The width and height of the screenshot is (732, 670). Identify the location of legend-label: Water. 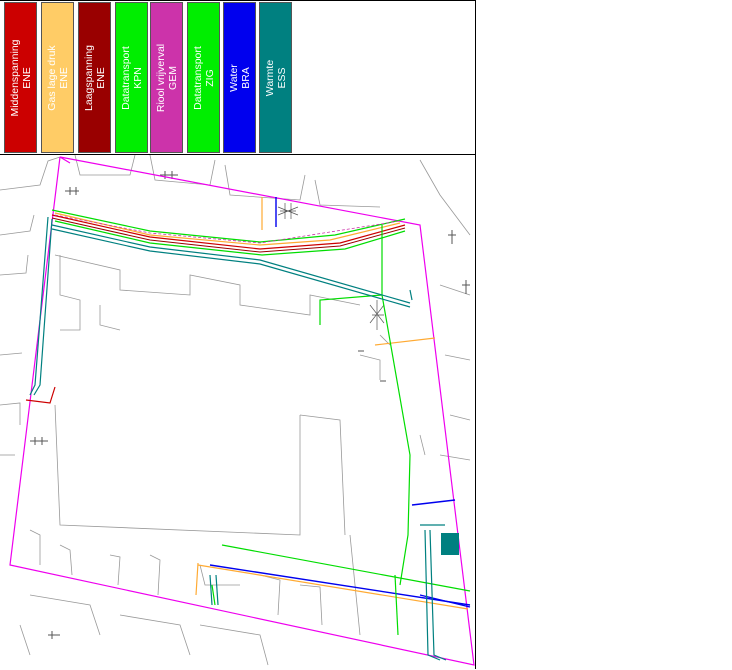
(233, 77).